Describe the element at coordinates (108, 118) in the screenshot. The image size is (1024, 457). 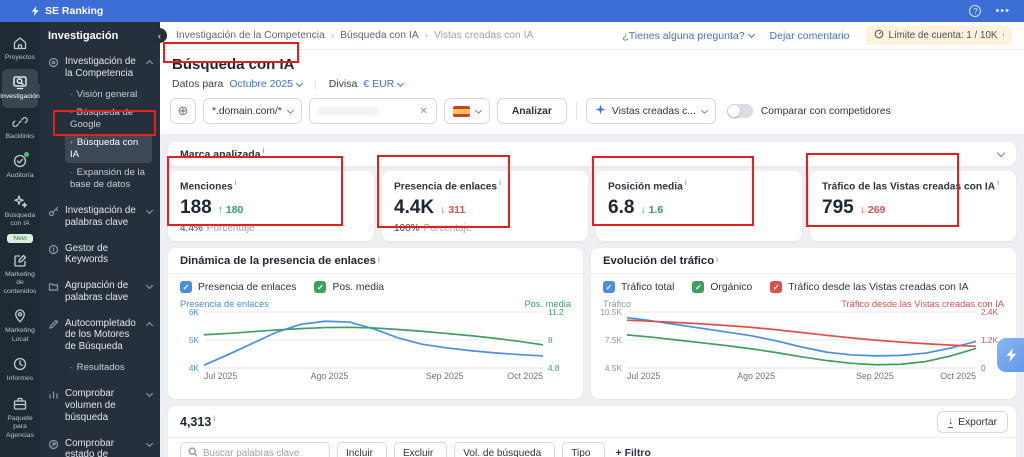
I see `sidebar-item-busqueda-google: Búsqueda de Google` at that location.